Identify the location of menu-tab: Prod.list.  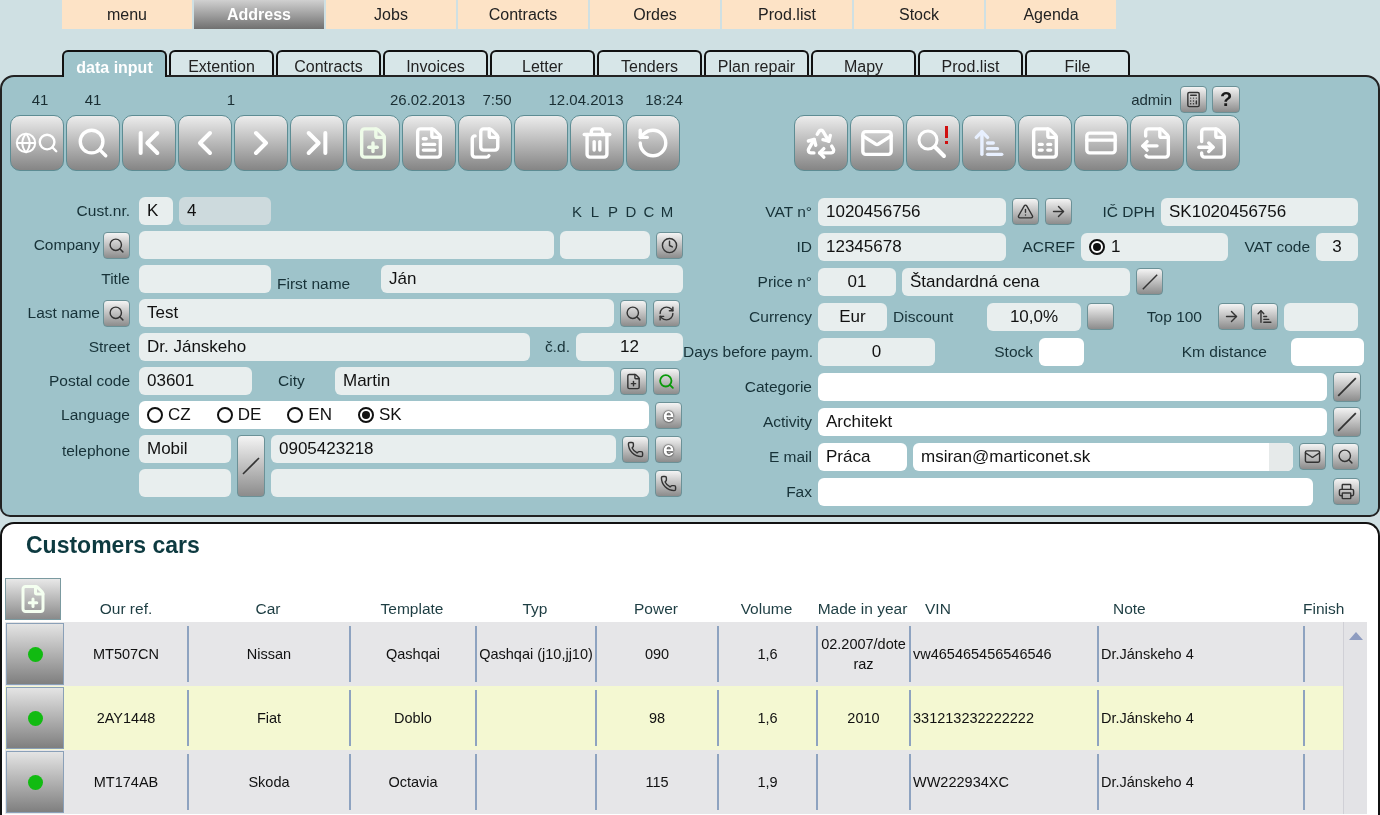
(787, 14).